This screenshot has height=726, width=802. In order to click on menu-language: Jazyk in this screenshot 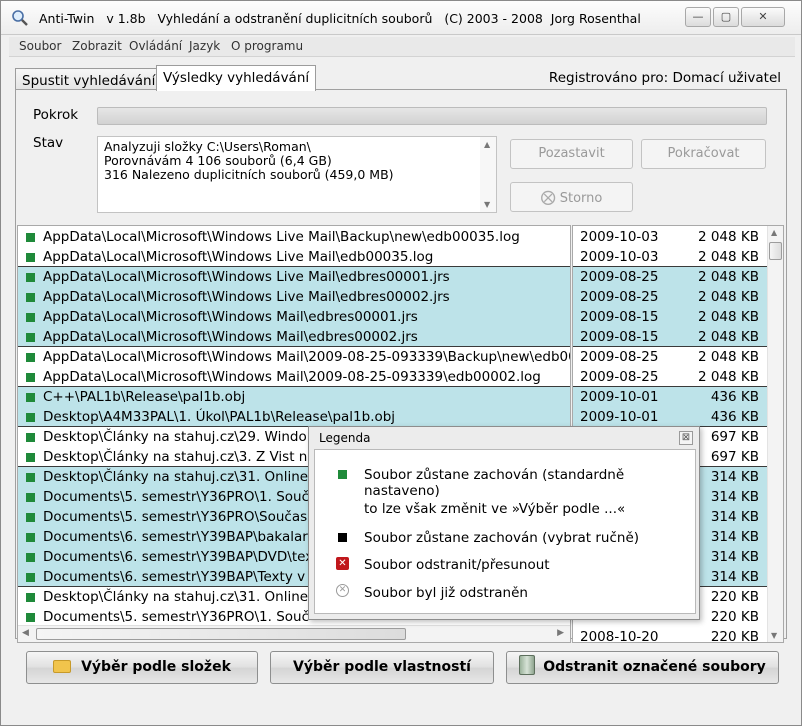, I will do `click(204, 46)`.